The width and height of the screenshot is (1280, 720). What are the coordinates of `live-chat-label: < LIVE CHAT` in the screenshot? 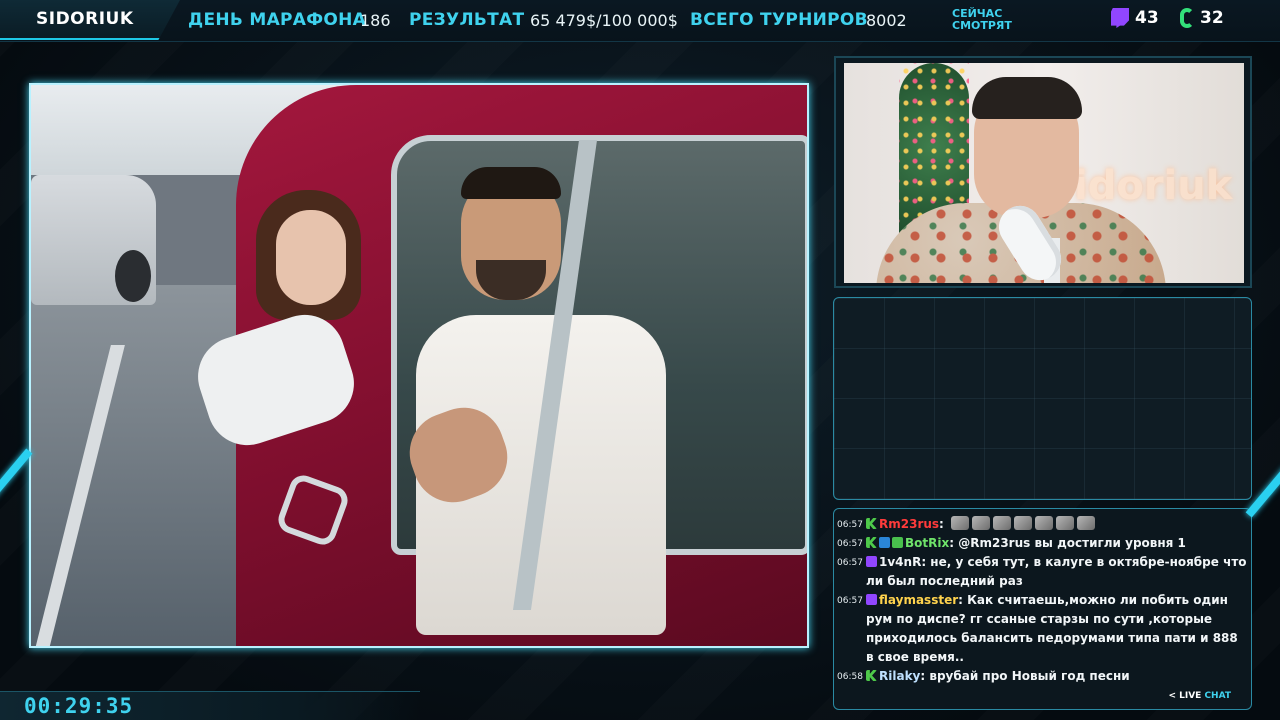 It's located at (1199, 696).